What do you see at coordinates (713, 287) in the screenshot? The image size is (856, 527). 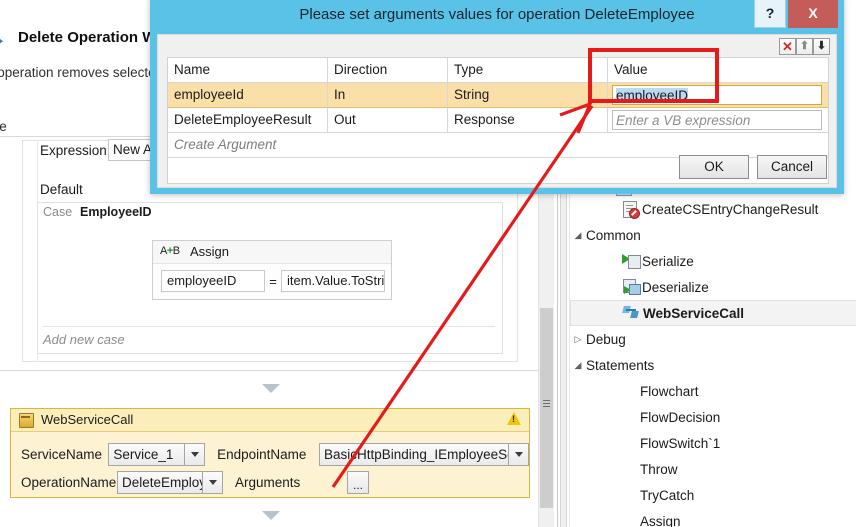 I see `toolbox-item-deserialize: Deserialize` at bounding box center [713, 287].